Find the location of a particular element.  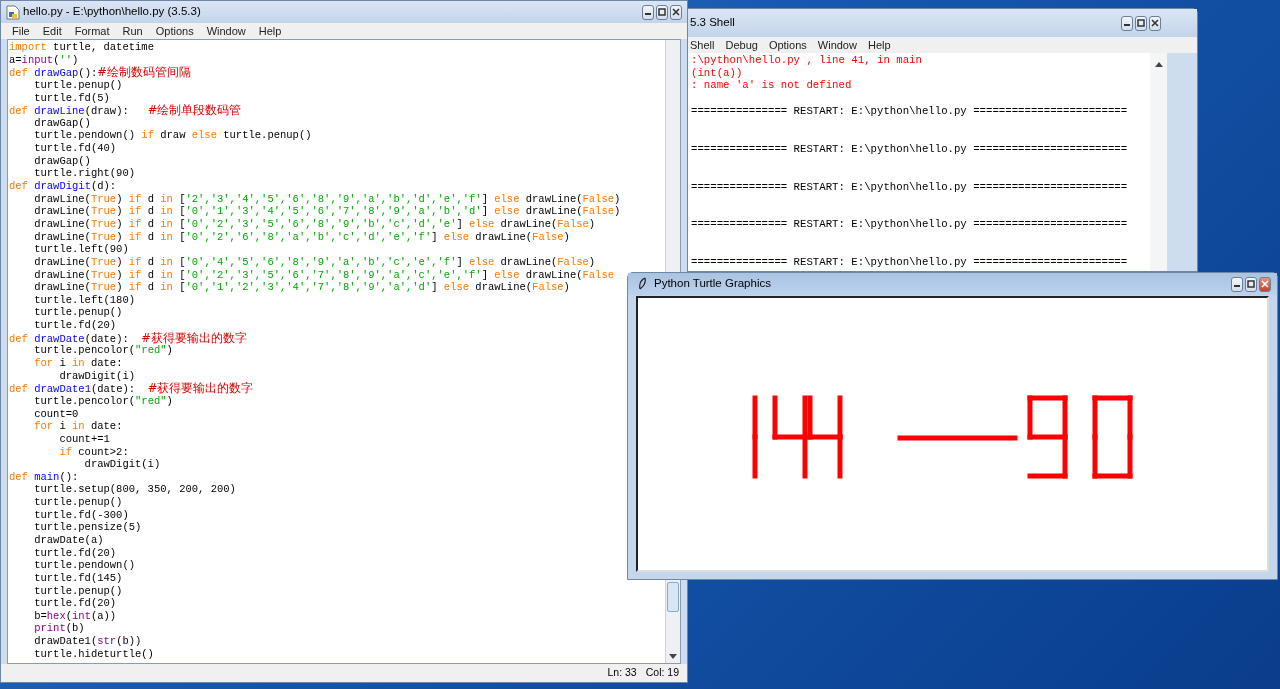

code-line: count+=1 is located at coordinates (84, 439).